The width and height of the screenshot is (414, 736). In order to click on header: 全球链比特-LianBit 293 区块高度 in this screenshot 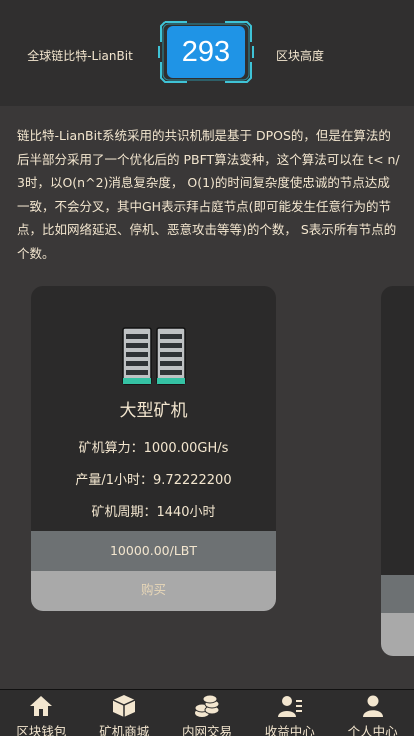, I will do `click(207, 53)`.